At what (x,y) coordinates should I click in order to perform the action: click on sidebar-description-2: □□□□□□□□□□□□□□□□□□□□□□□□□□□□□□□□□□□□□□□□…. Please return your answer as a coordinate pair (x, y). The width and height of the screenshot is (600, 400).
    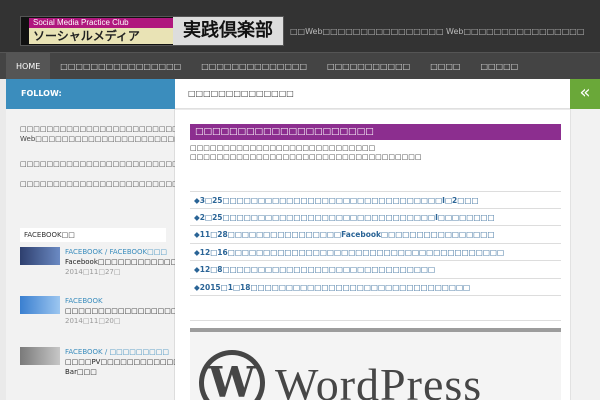
    Looking at the image, I should click on (162, 164).